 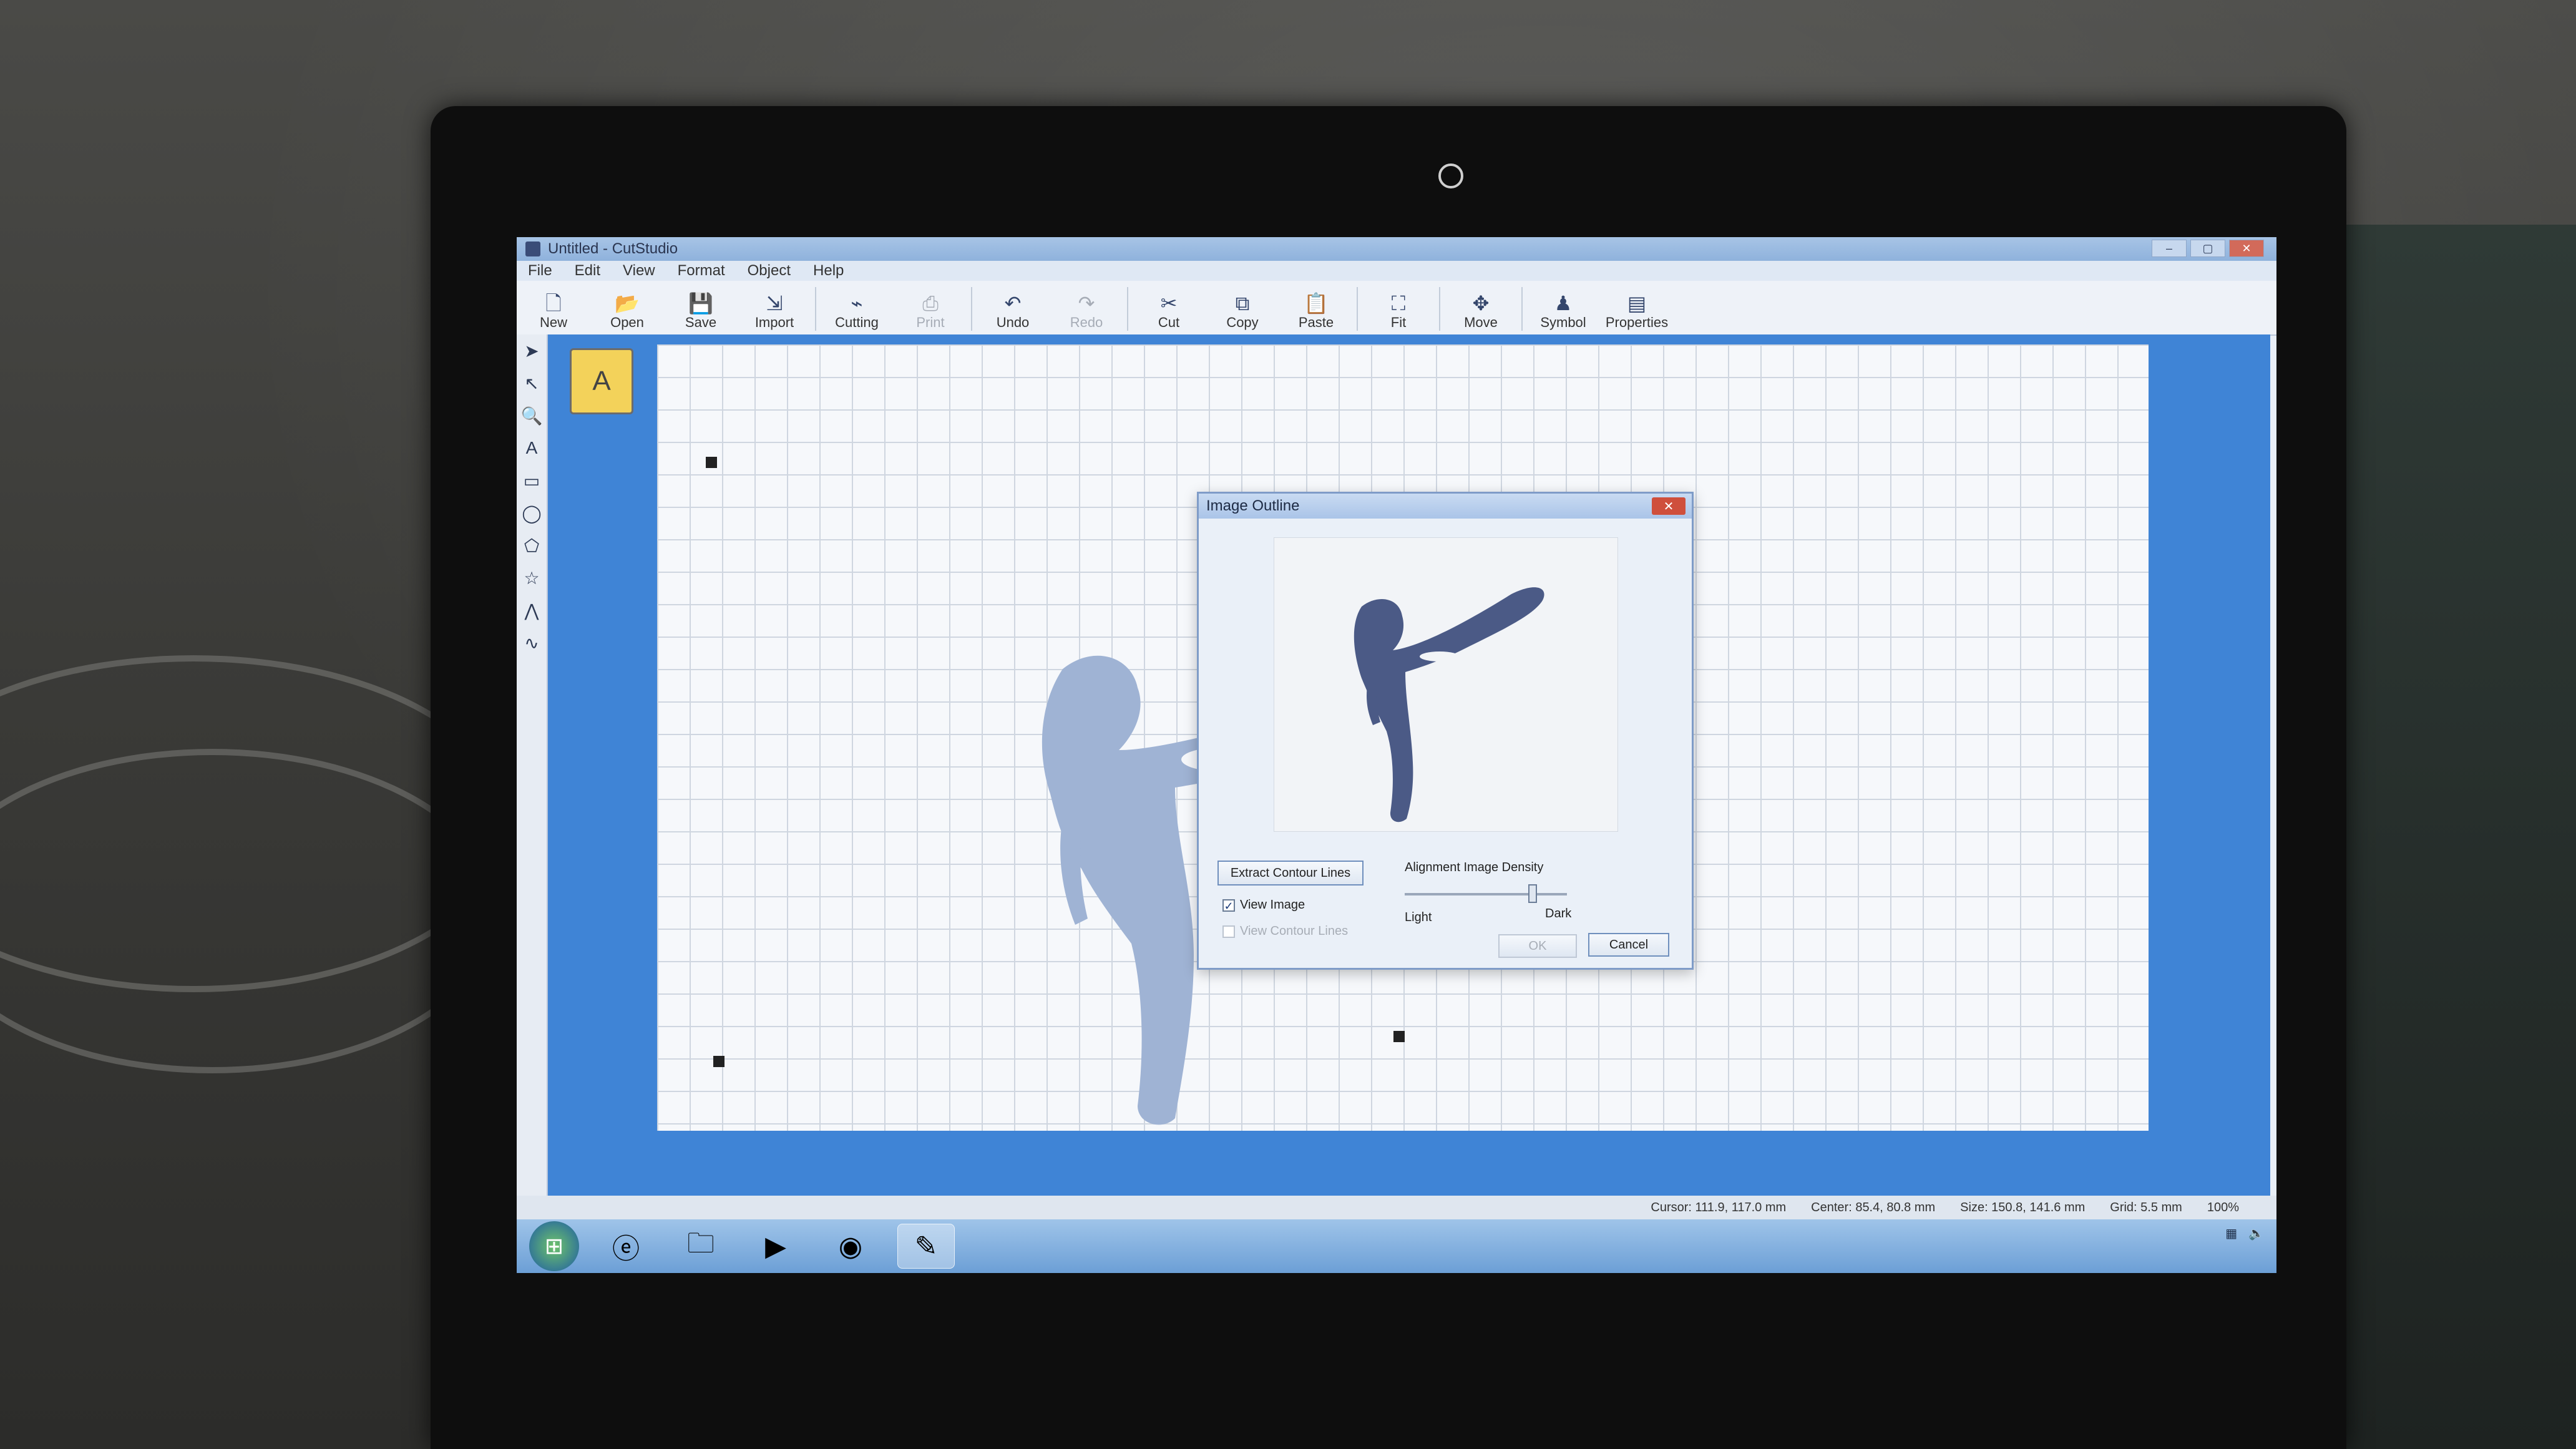 I want to click on toolbar-label: Undo, so click(x=1013, y=322).